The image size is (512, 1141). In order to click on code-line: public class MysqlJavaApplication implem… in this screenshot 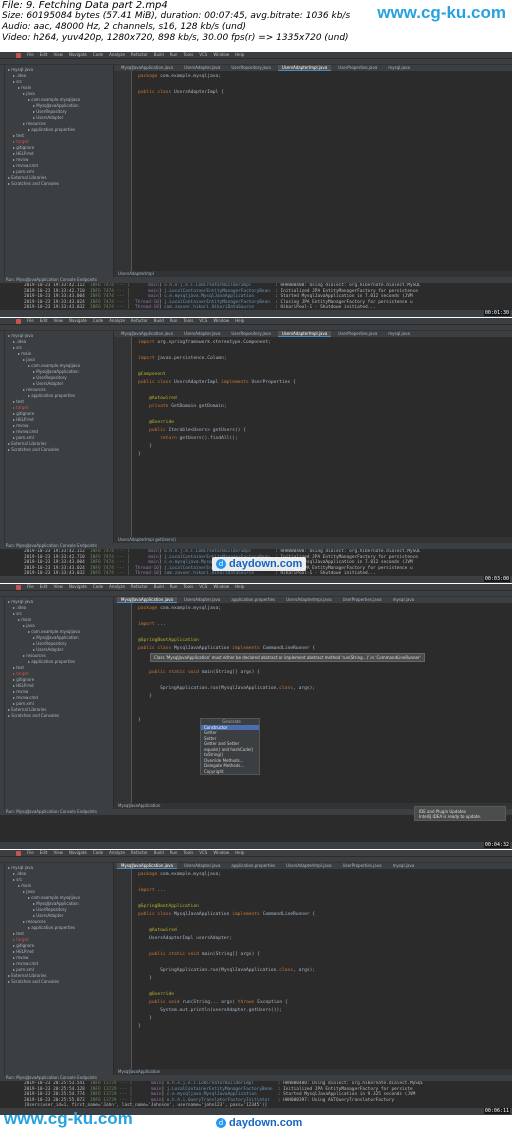, I will do `click(227, 648)`.